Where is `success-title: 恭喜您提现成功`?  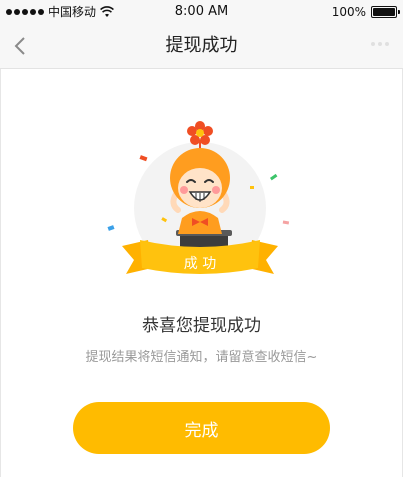 success-title: 恭喜您提现成功 is located at coordinates (201, 326).